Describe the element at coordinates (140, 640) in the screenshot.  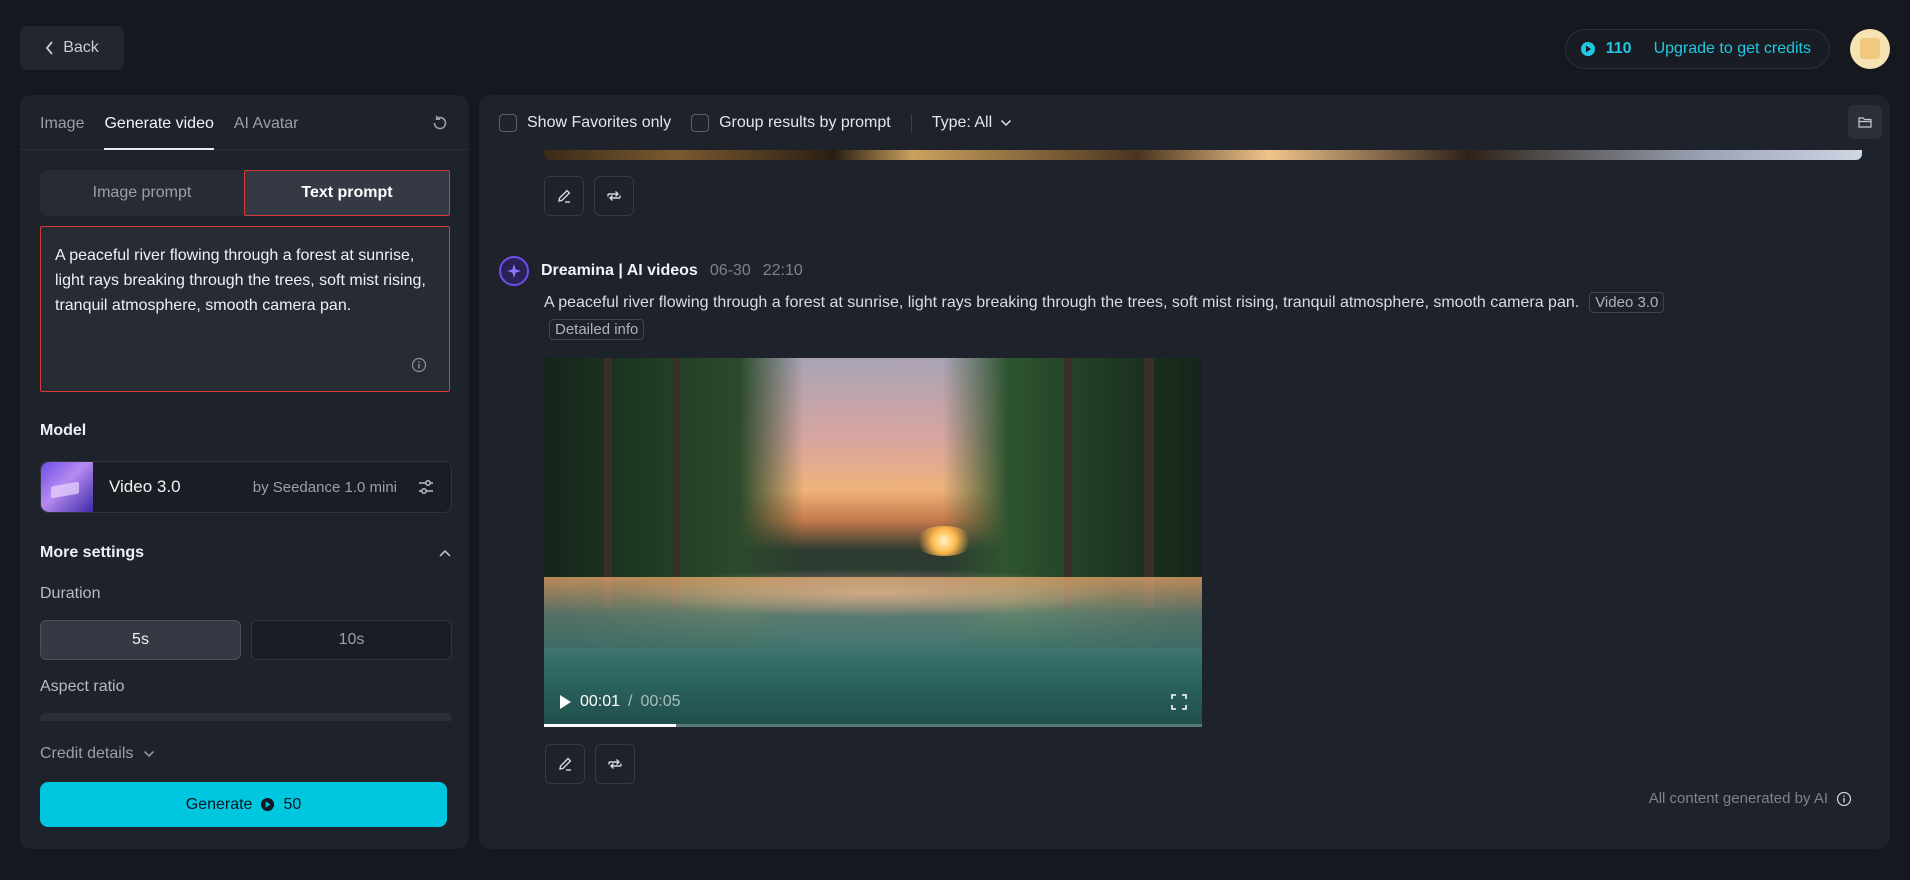
I see `duration-5s-button: 5s` at that location.